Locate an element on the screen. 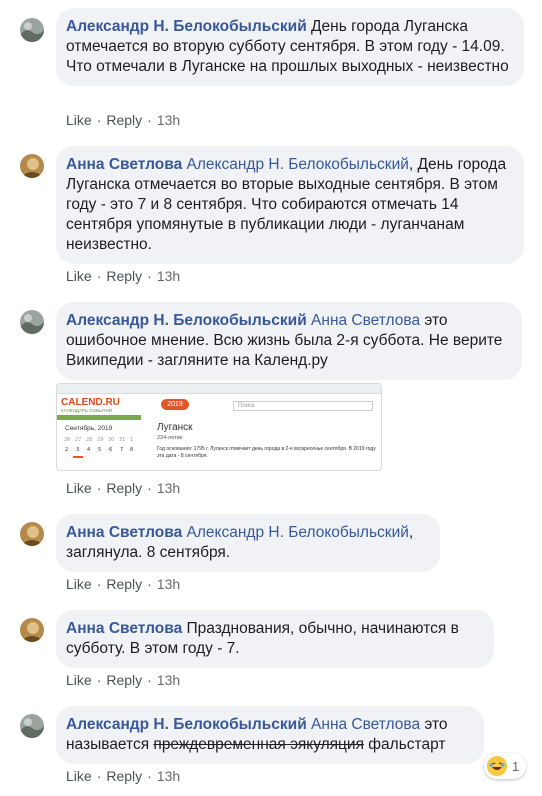 The image size is (542, 796). svg-text: 27 is located at coordinates (78, 440).